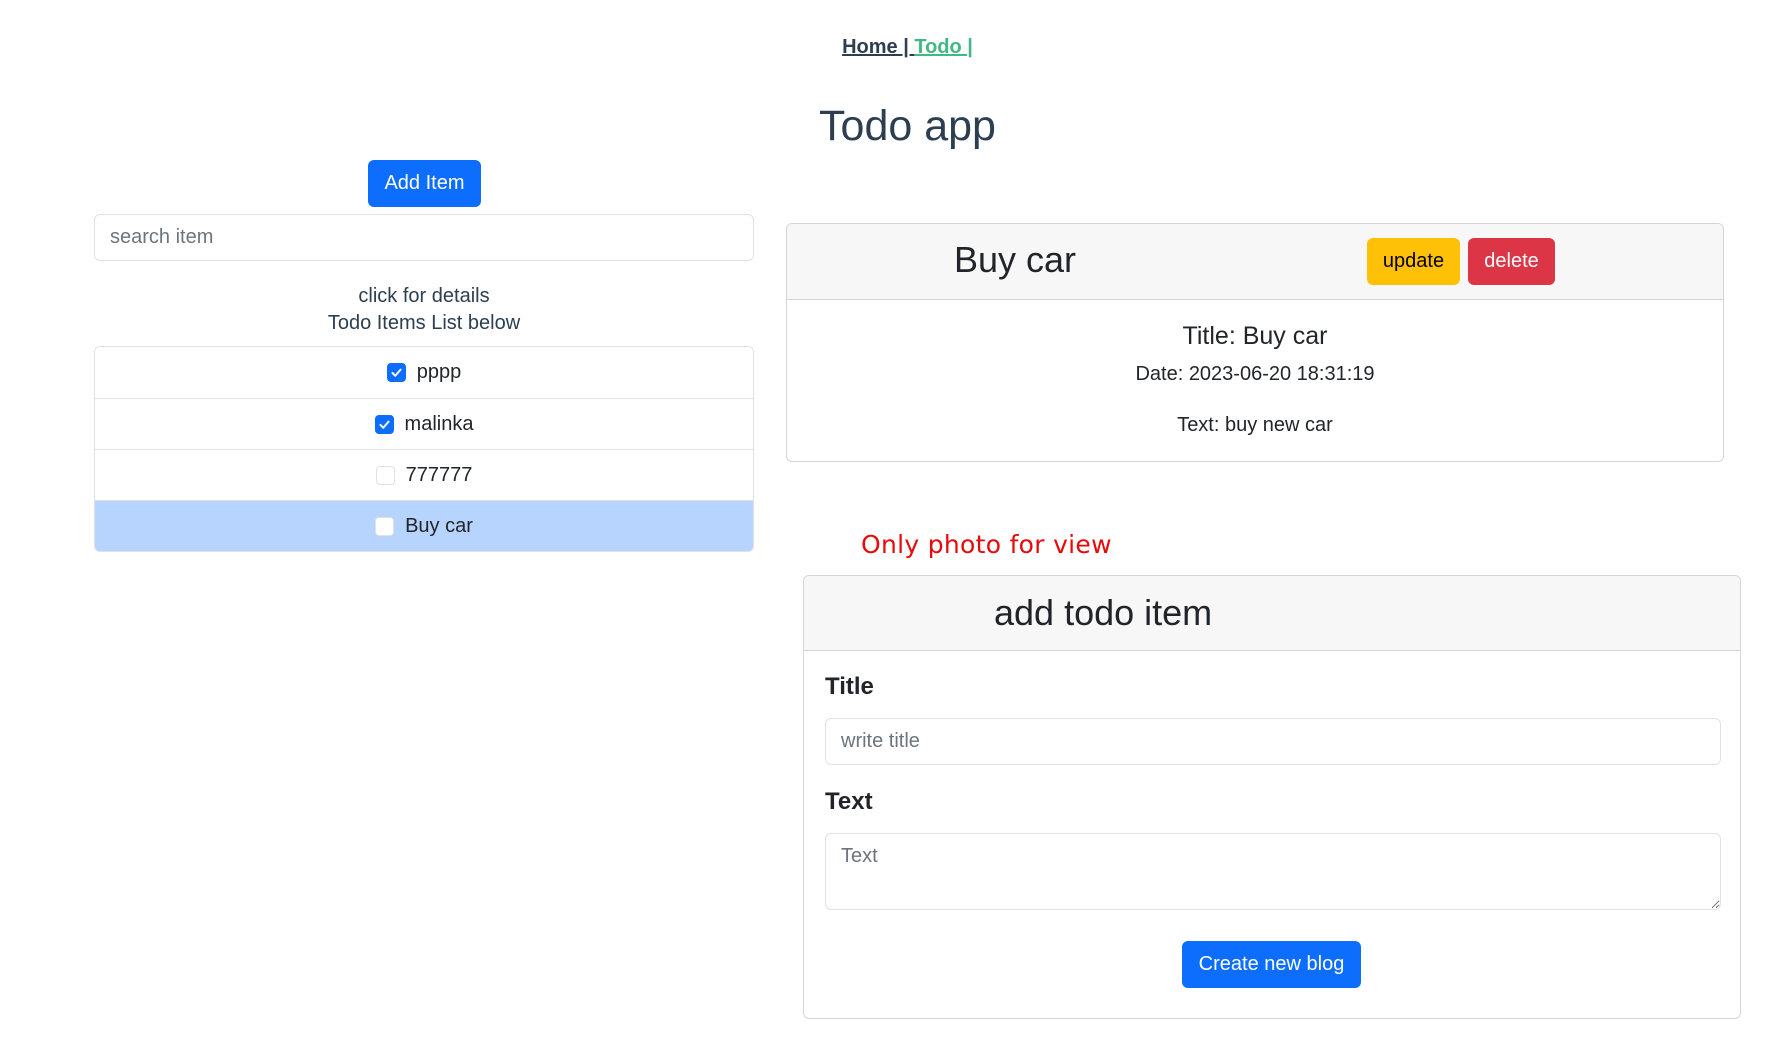 Image resolution: width=1780 pixels, height=1058 pixels. I want to click on search-input, so click(424, 237).